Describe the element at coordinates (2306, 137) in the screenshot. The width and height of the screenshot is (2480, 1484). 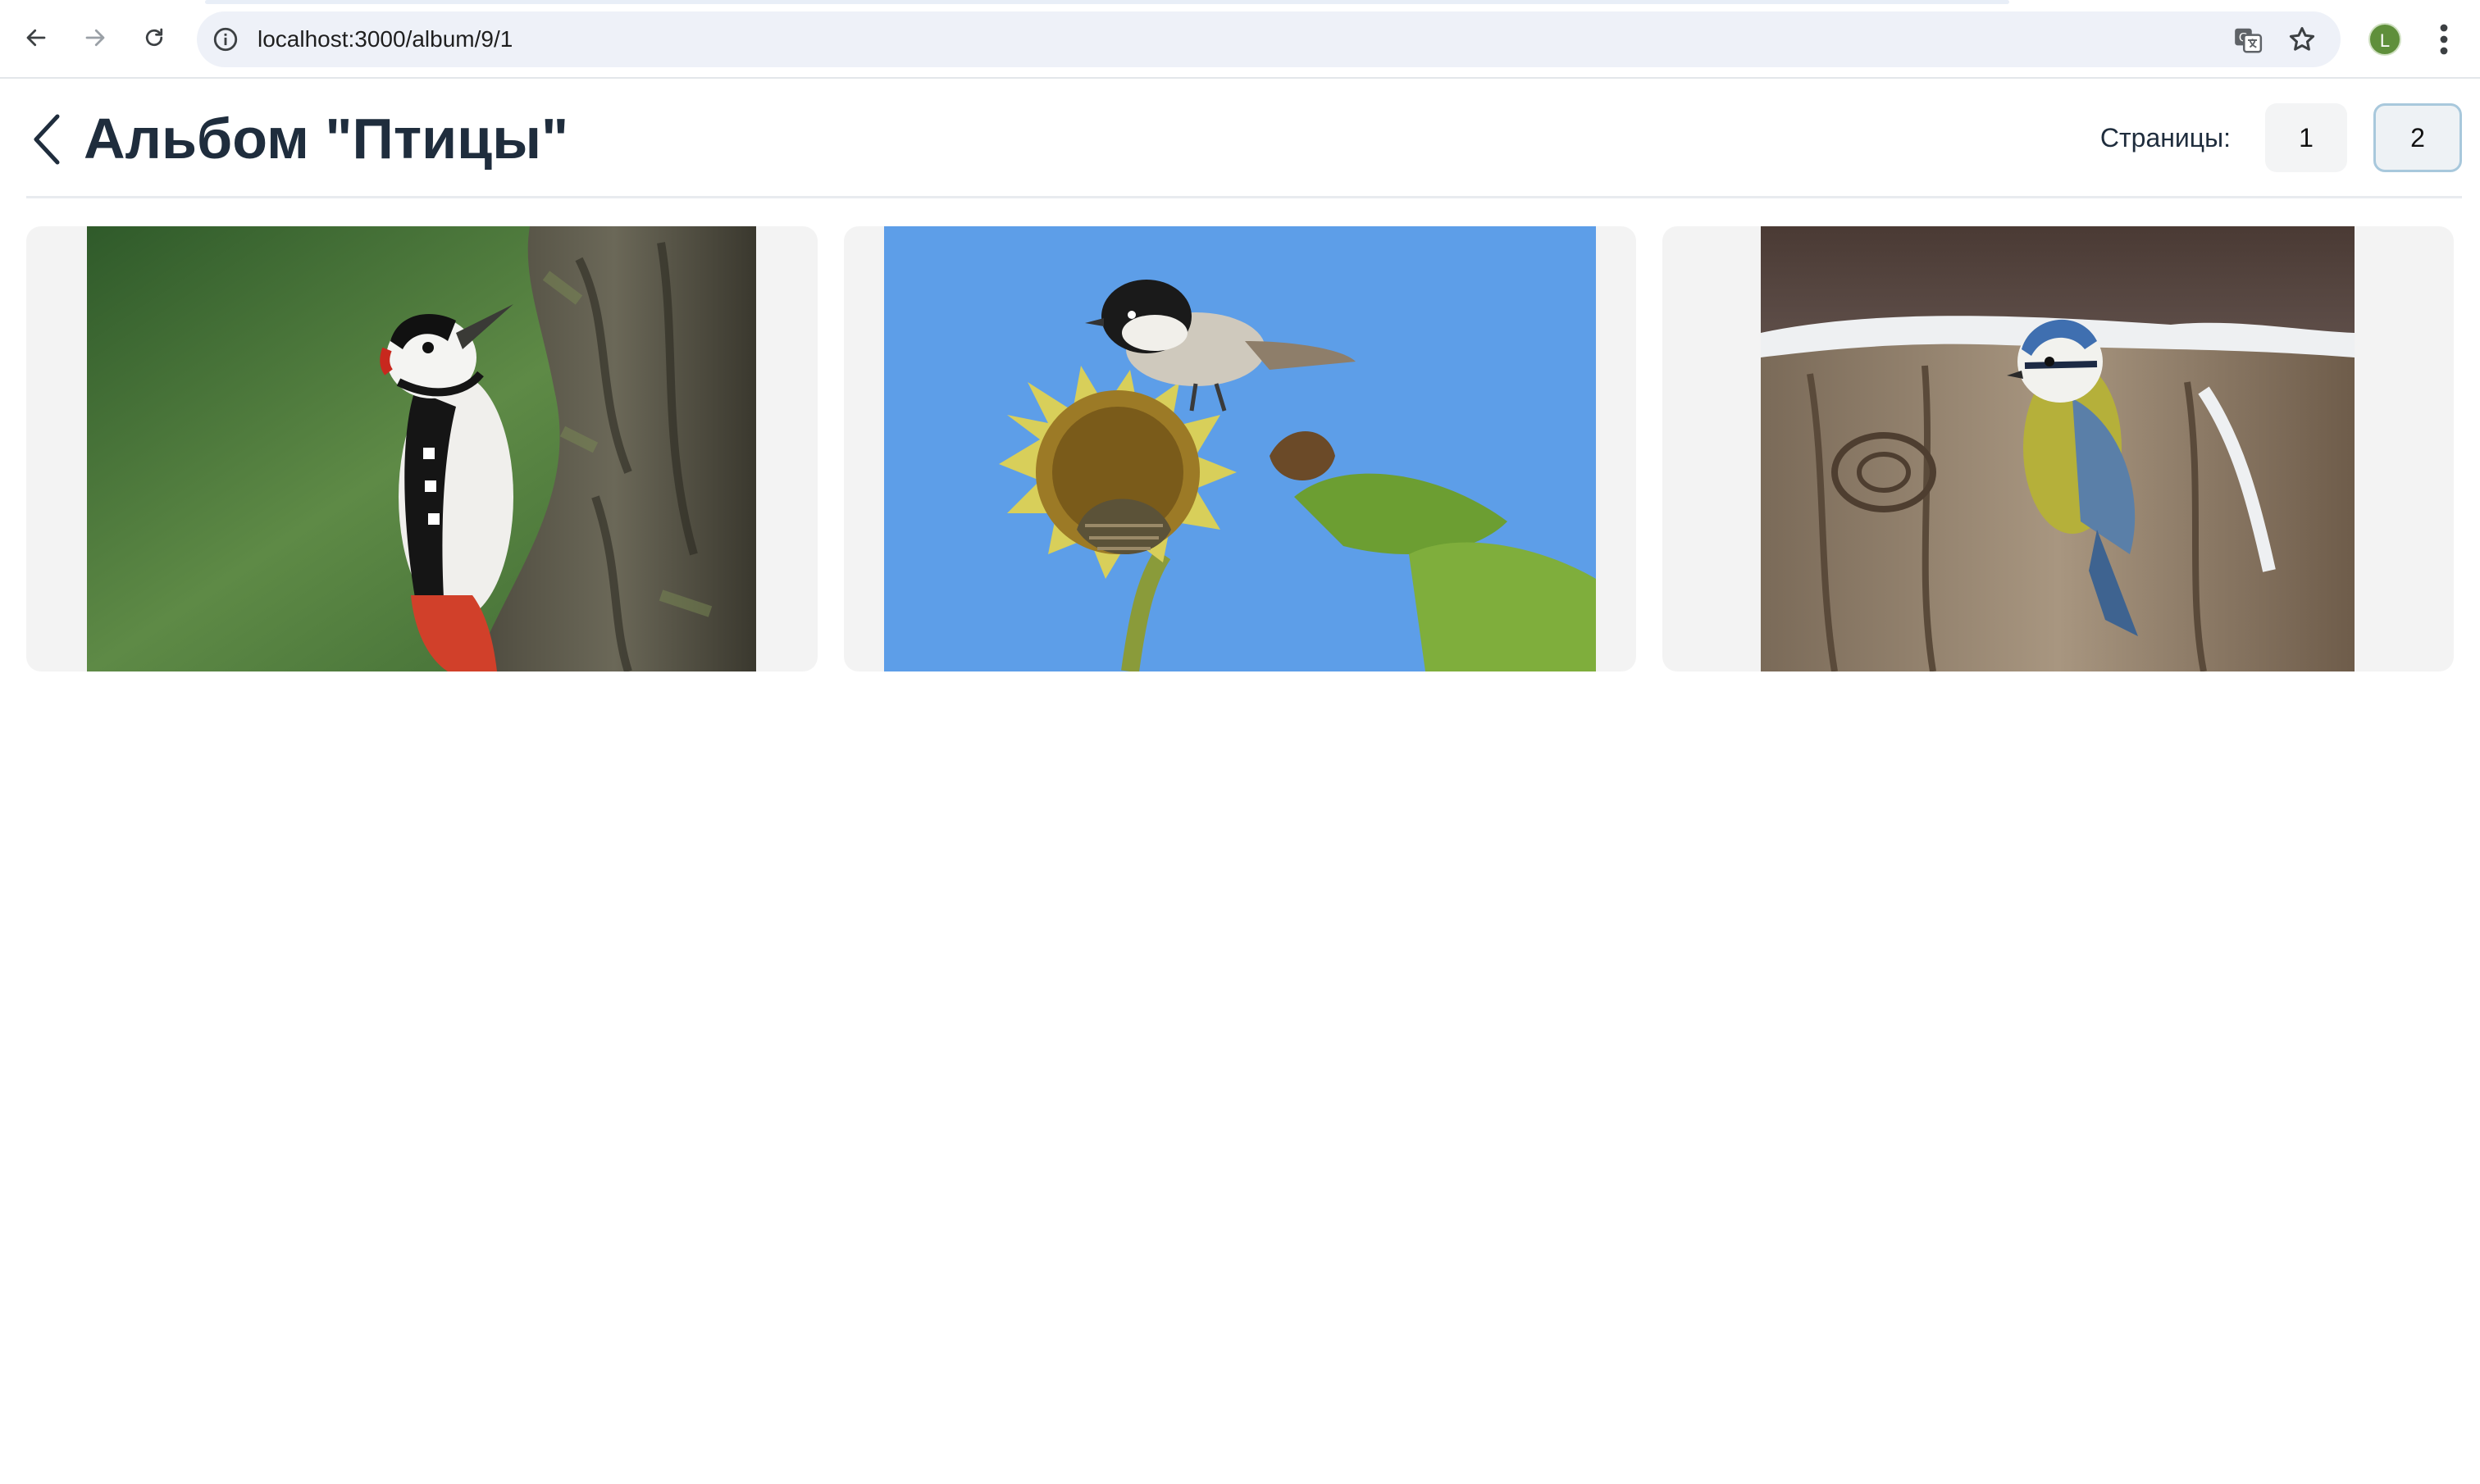
I see `page-button-1: 1` at that location.